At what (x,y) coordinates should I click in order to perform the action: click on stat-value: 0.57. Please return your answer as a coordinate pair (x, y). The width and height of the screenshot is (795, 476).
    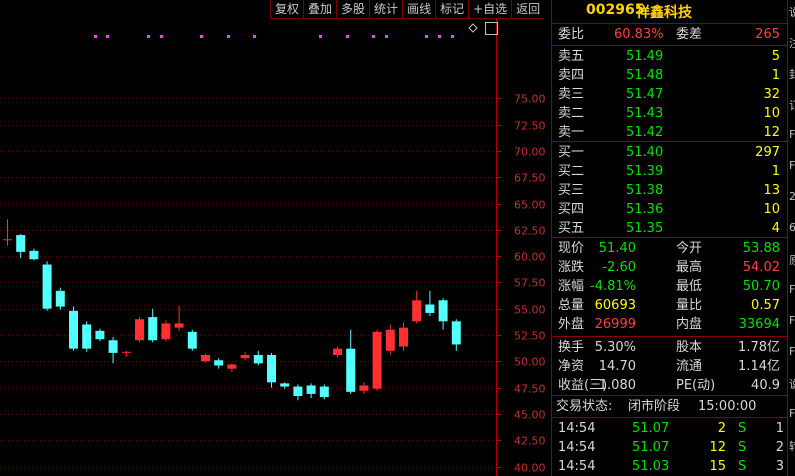
    Looking at the image, I should click on (765, 305).